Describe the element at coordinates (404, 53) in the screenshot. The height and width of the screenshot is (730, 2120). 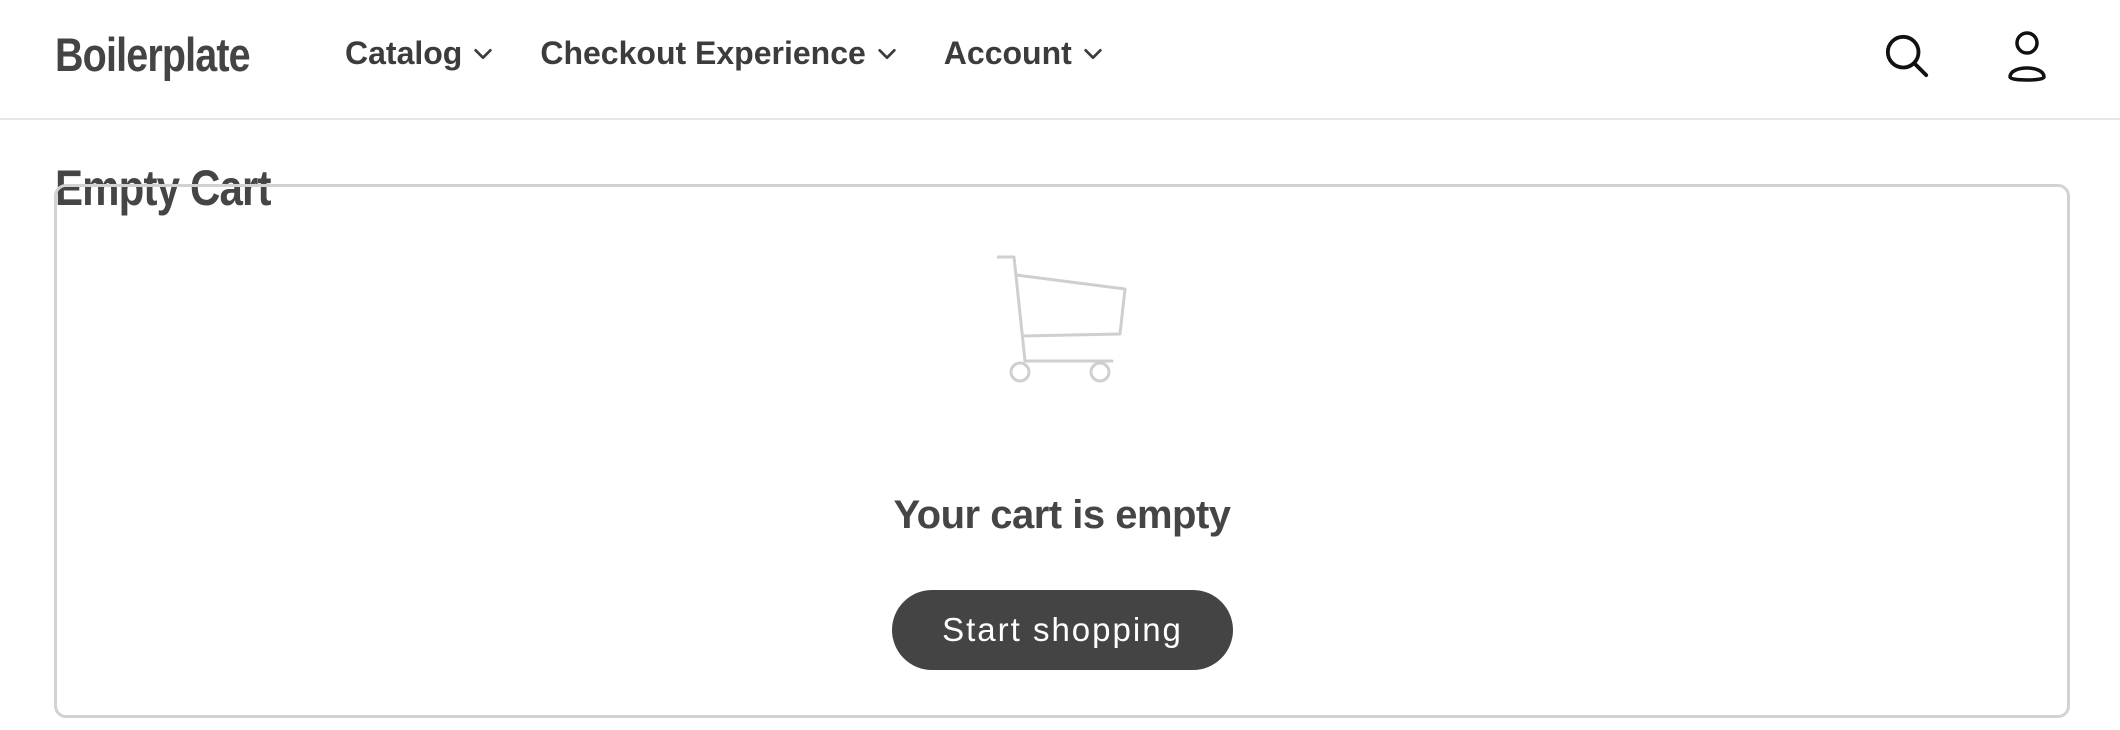
I see `nav-catalog-label: Catalog` at that location.